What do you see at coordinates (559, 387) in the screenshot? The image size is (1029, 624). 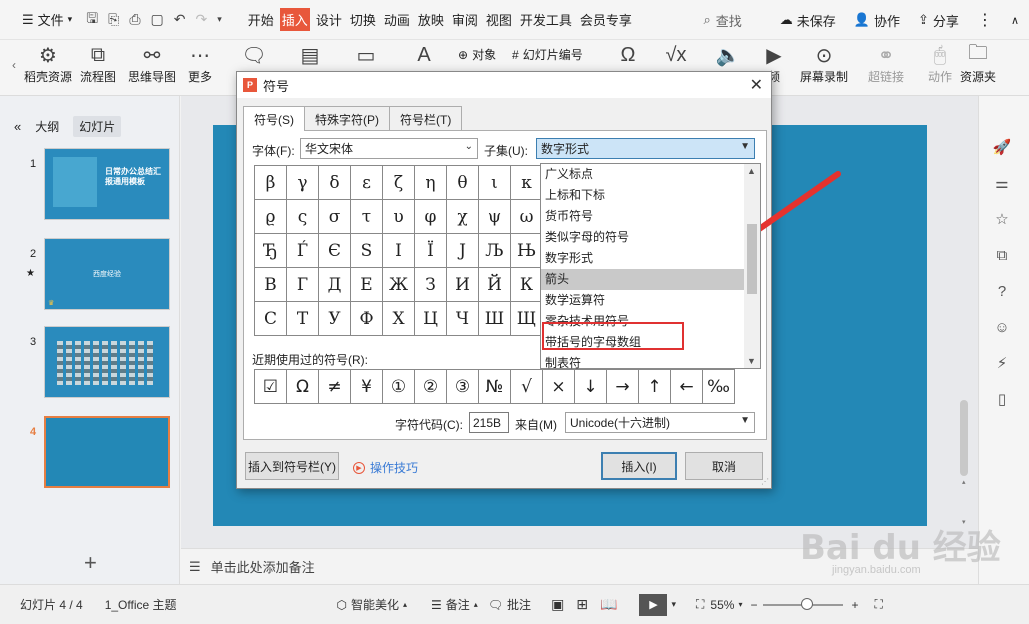 I see `recent-symbol-cell: ×` at bounding box center [559, 387].